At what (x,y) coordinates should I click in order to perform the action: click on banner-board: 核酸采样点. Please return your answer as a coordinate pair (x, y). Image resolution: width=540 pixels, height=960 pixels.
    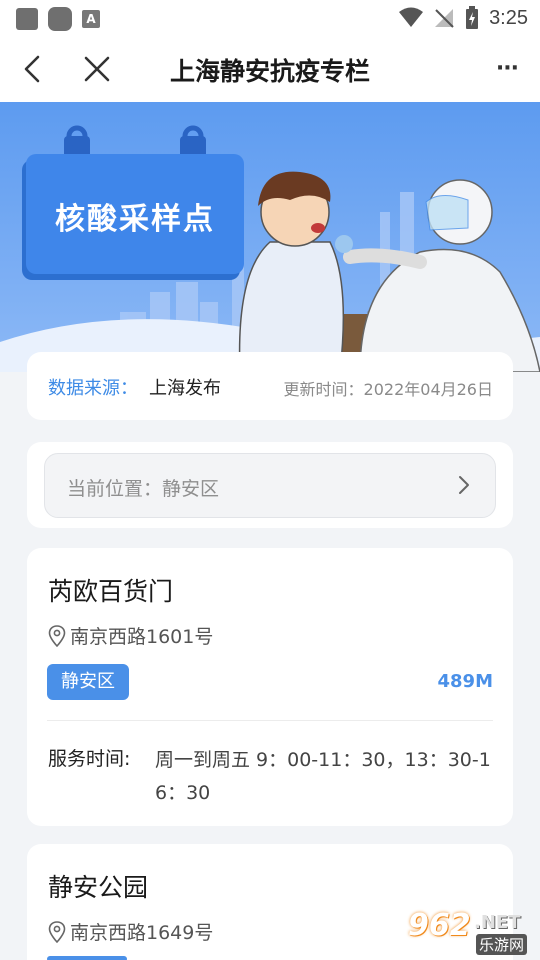
    Looking at the image, I should click on (135, 214).